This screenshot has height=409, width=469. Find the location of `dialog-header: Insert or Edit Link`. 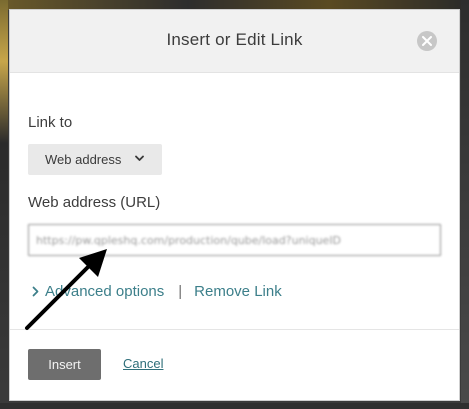

dialog-header: Insert or Edit Link is located at coordinates (234, 41).